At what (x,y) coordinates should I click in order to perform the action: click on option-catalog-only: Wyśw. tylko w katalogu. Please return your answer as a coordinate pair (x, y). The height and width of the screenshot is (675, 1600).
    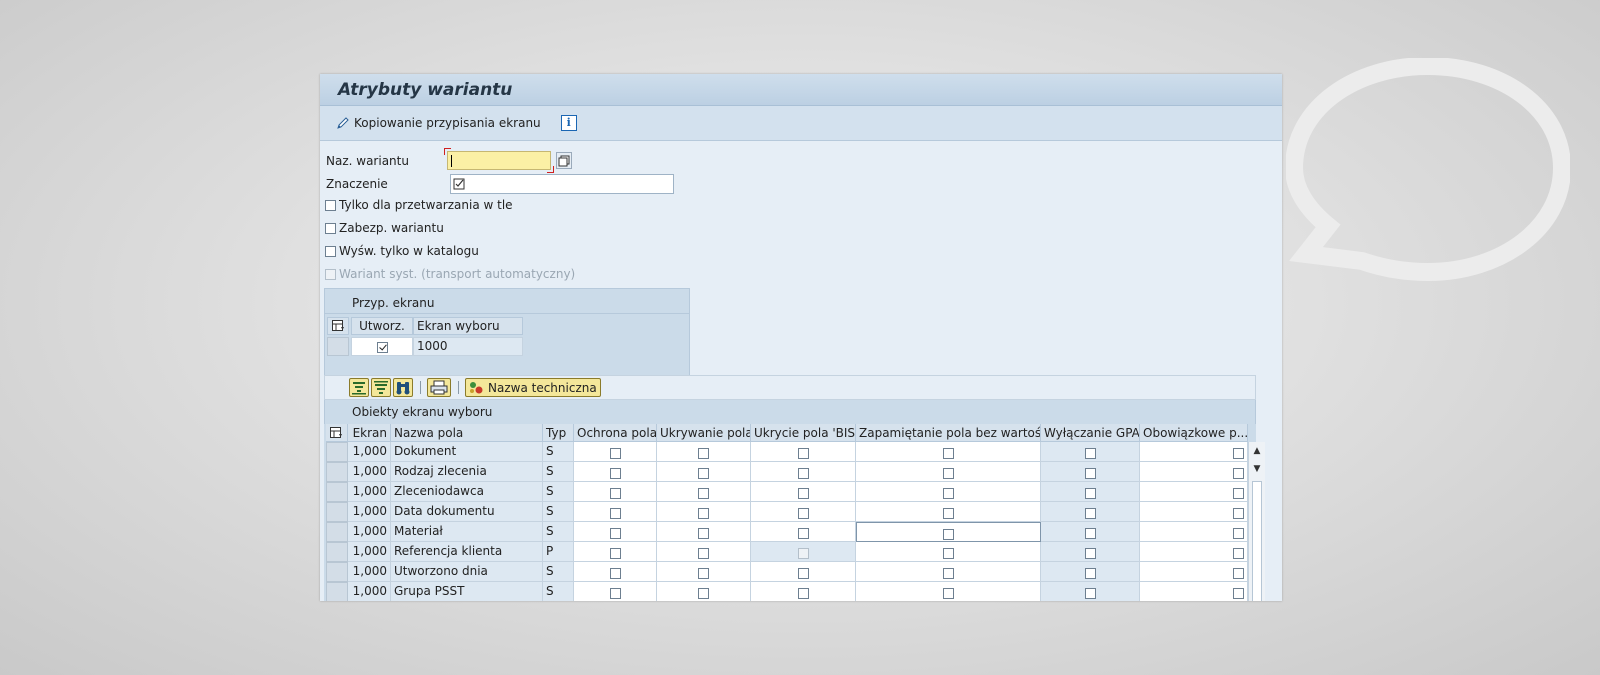
    Looking at the image, I should click on (402, 251).